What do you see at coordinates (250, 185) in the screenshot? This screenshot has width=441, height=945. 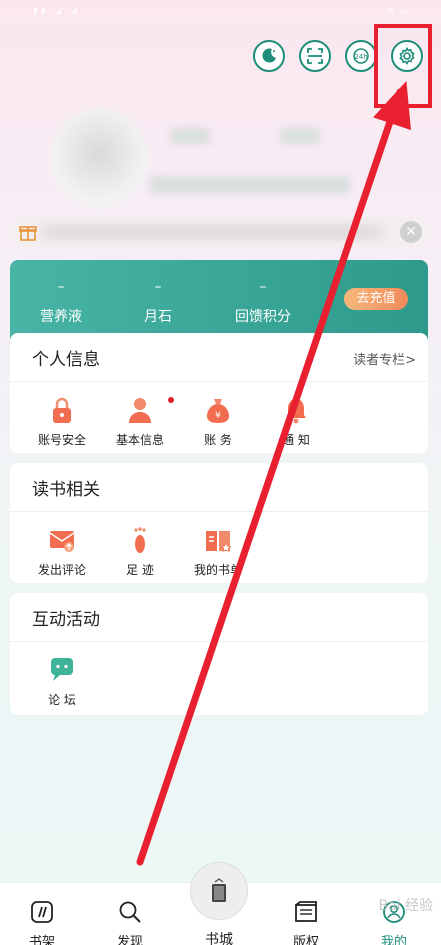 I see `profile-info-blurred` at bounding box center [250, 185].